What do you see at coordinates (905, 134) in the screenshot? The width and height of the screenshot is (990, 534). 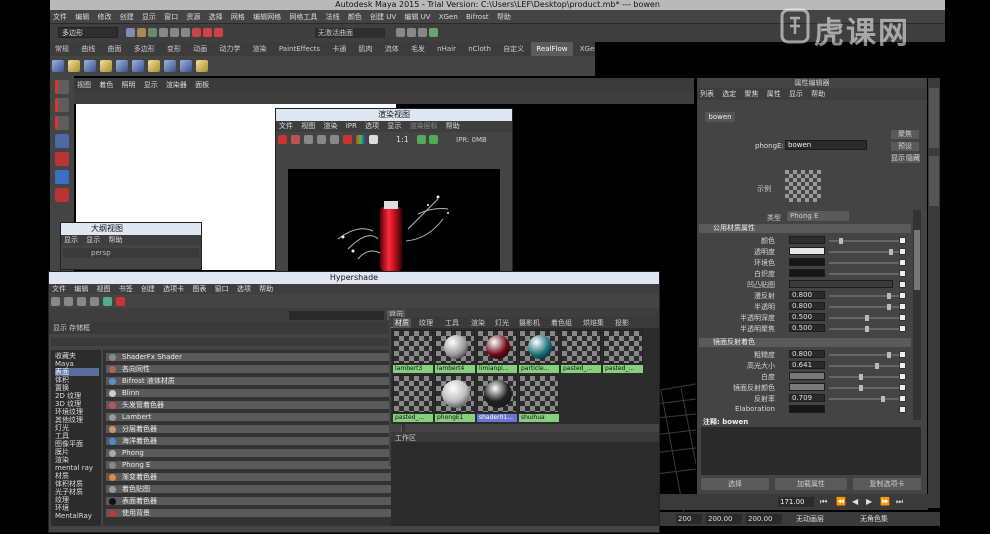 I see `ae-focus-button: 聚焦` at bounding box center [905, 134].